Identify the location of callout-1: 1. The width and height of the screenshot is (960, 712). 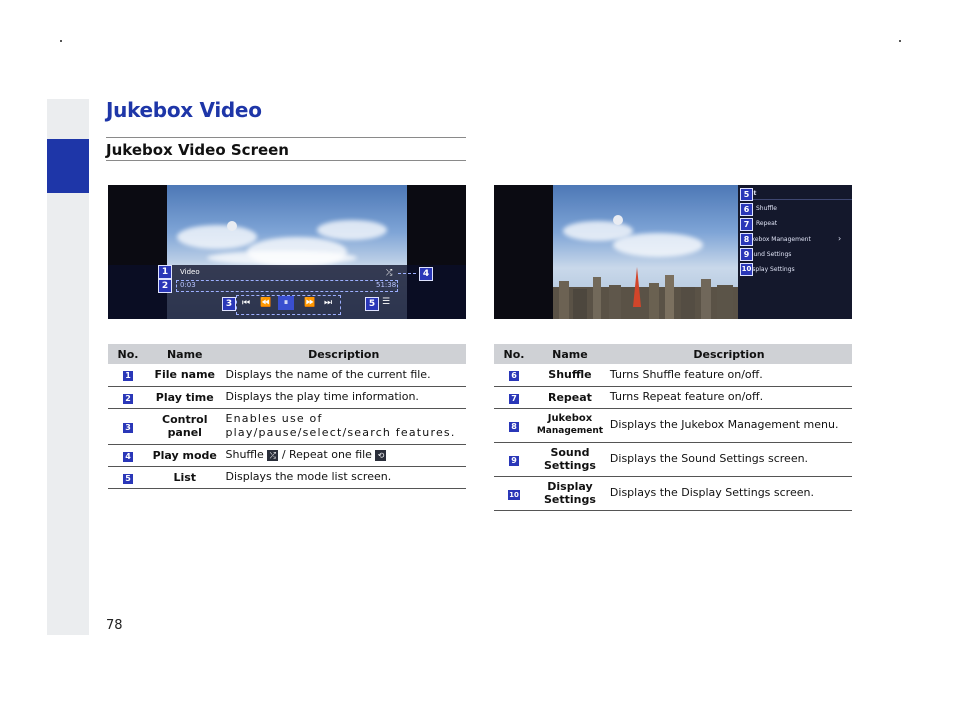
(165, 272).